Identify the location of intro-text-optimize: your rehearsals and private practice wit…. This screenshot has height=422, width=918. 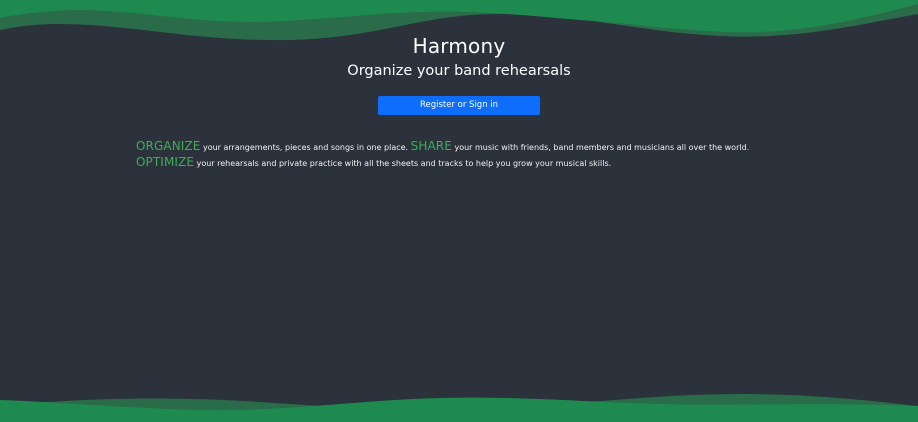
(403, 163).